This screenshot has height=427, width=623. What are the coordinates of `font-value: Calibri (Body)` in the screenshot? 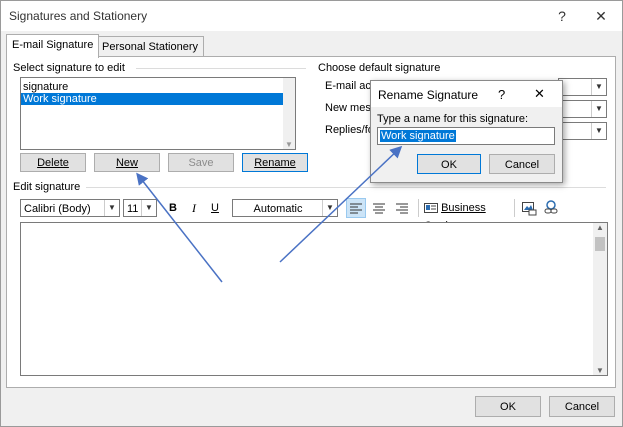 It's located at (57, 209).